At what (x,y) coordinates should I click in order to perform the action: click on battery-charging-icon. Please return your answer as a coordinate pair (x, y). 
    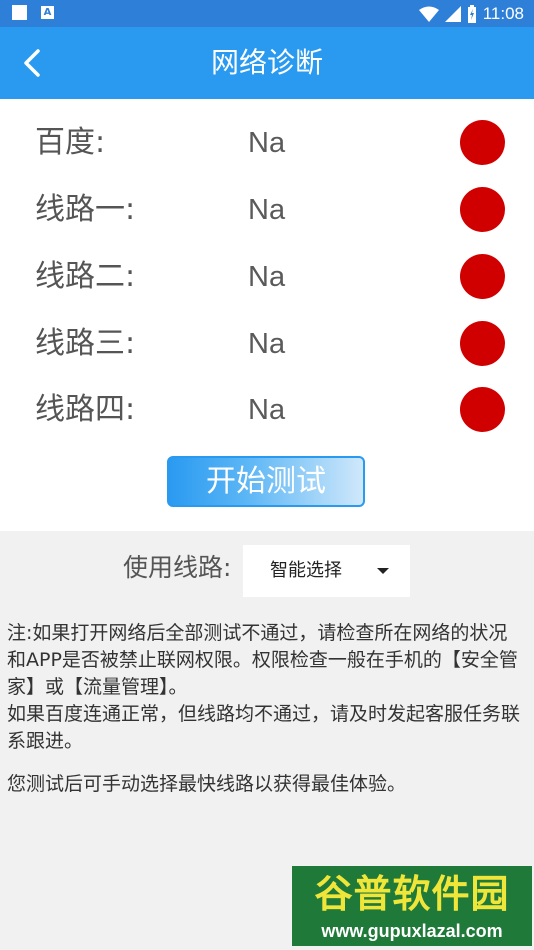
    Looking at the image, I should click on (471, 13).